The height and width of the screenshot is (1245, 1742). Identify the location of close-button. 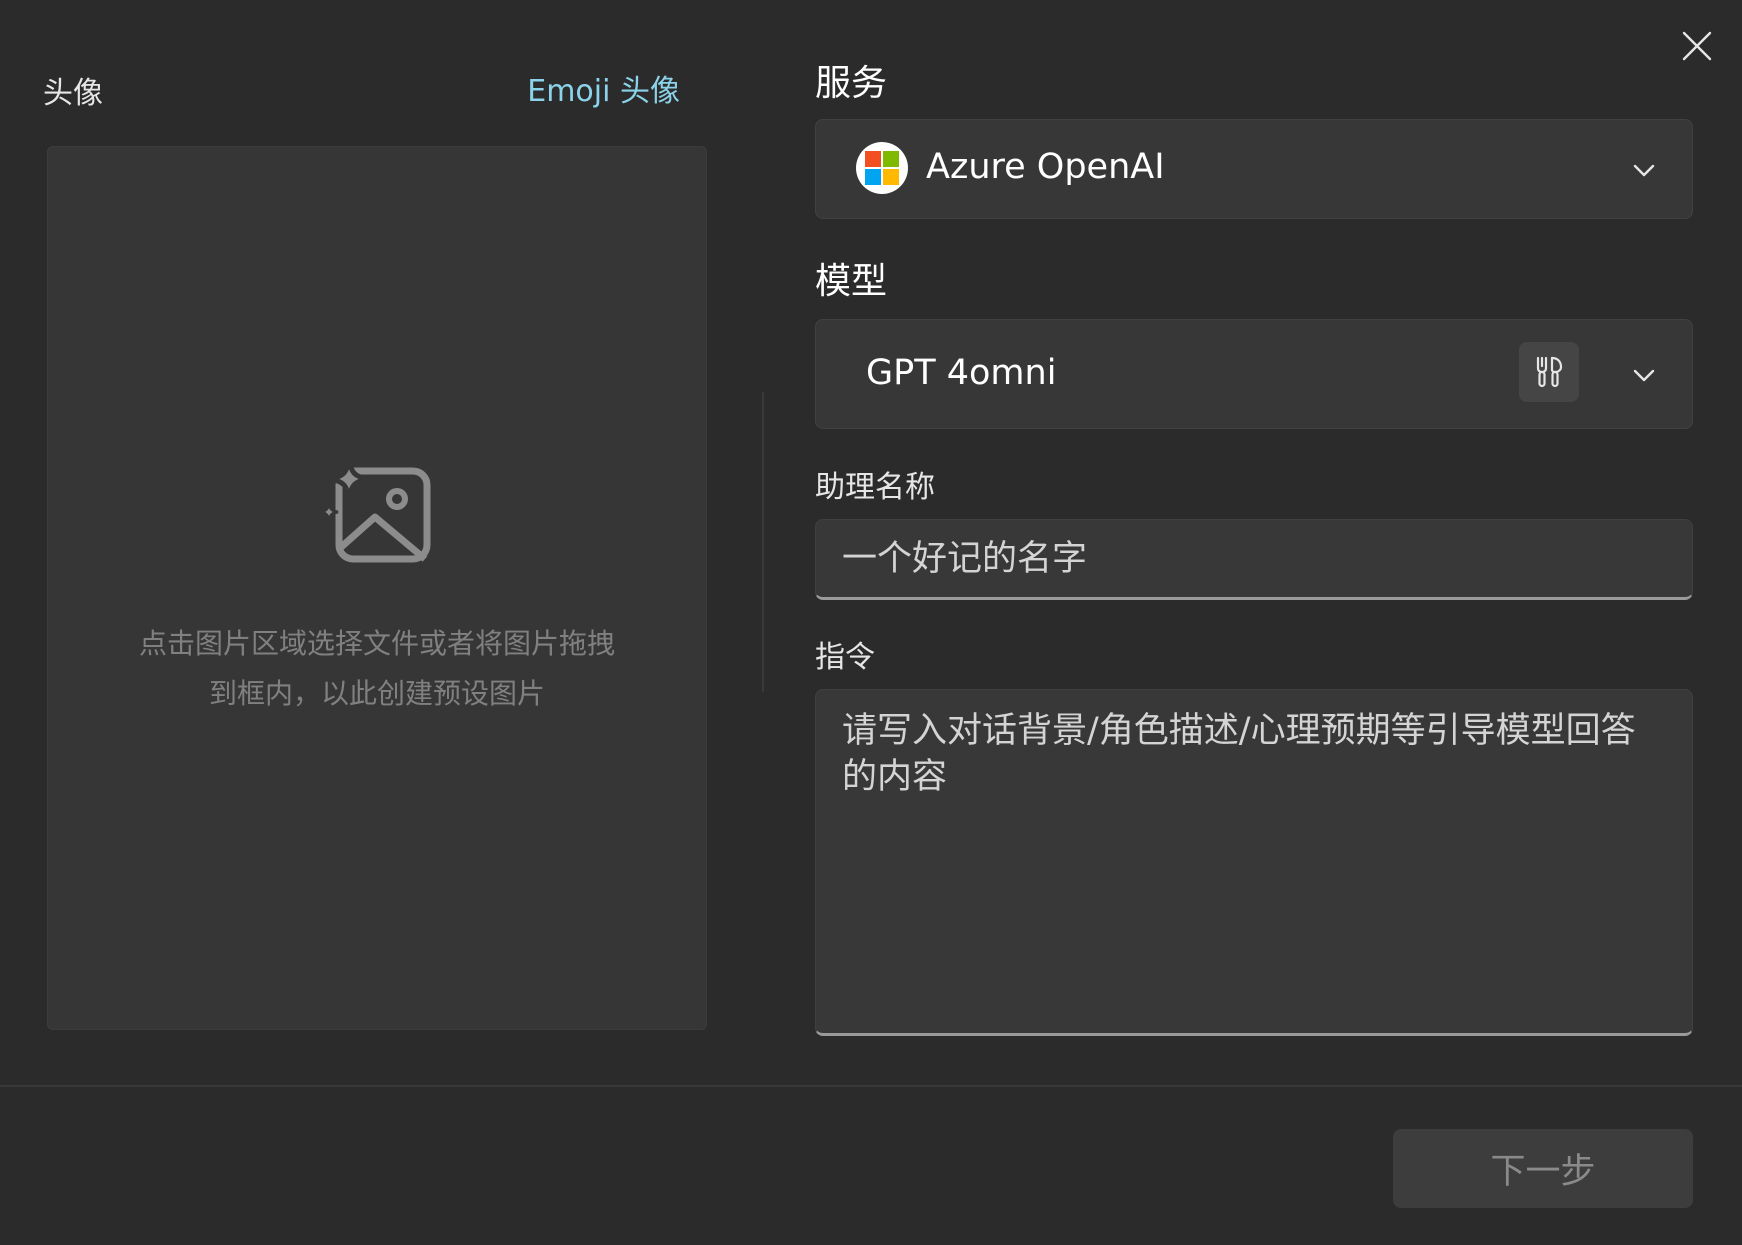
(1697, 46).